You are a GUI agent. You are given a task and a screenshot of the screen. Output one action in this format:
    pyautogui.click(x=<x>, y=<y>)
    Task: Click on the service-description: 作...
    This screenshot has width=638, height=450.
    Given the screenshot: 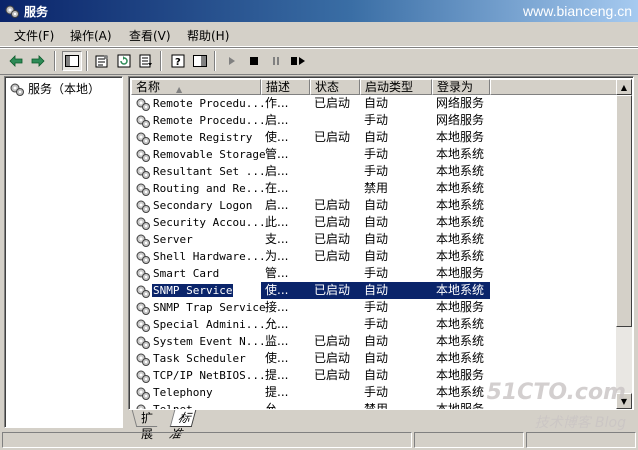 What is the action you would take?
    pyautogui.click(x=277, y=103)
    